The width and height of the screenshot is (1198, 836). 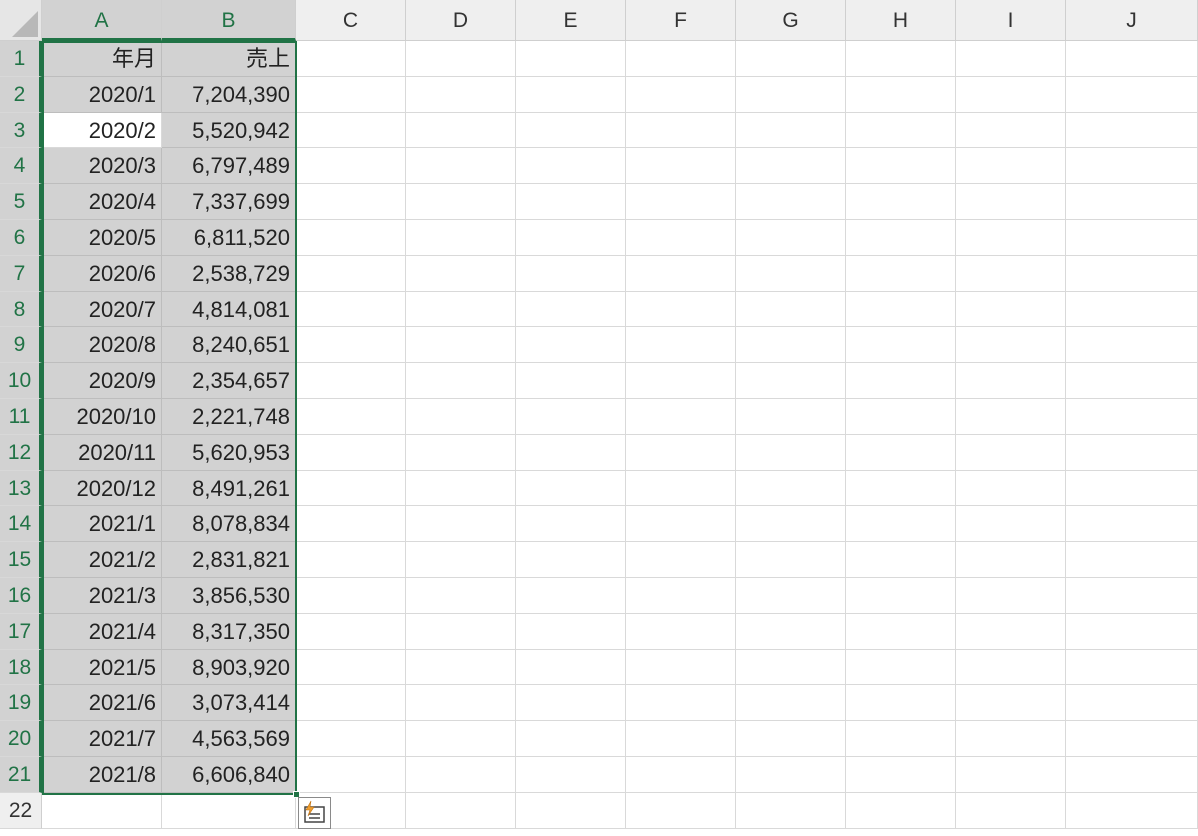 I want to click on cell-g4, so click(x=791, y=166).